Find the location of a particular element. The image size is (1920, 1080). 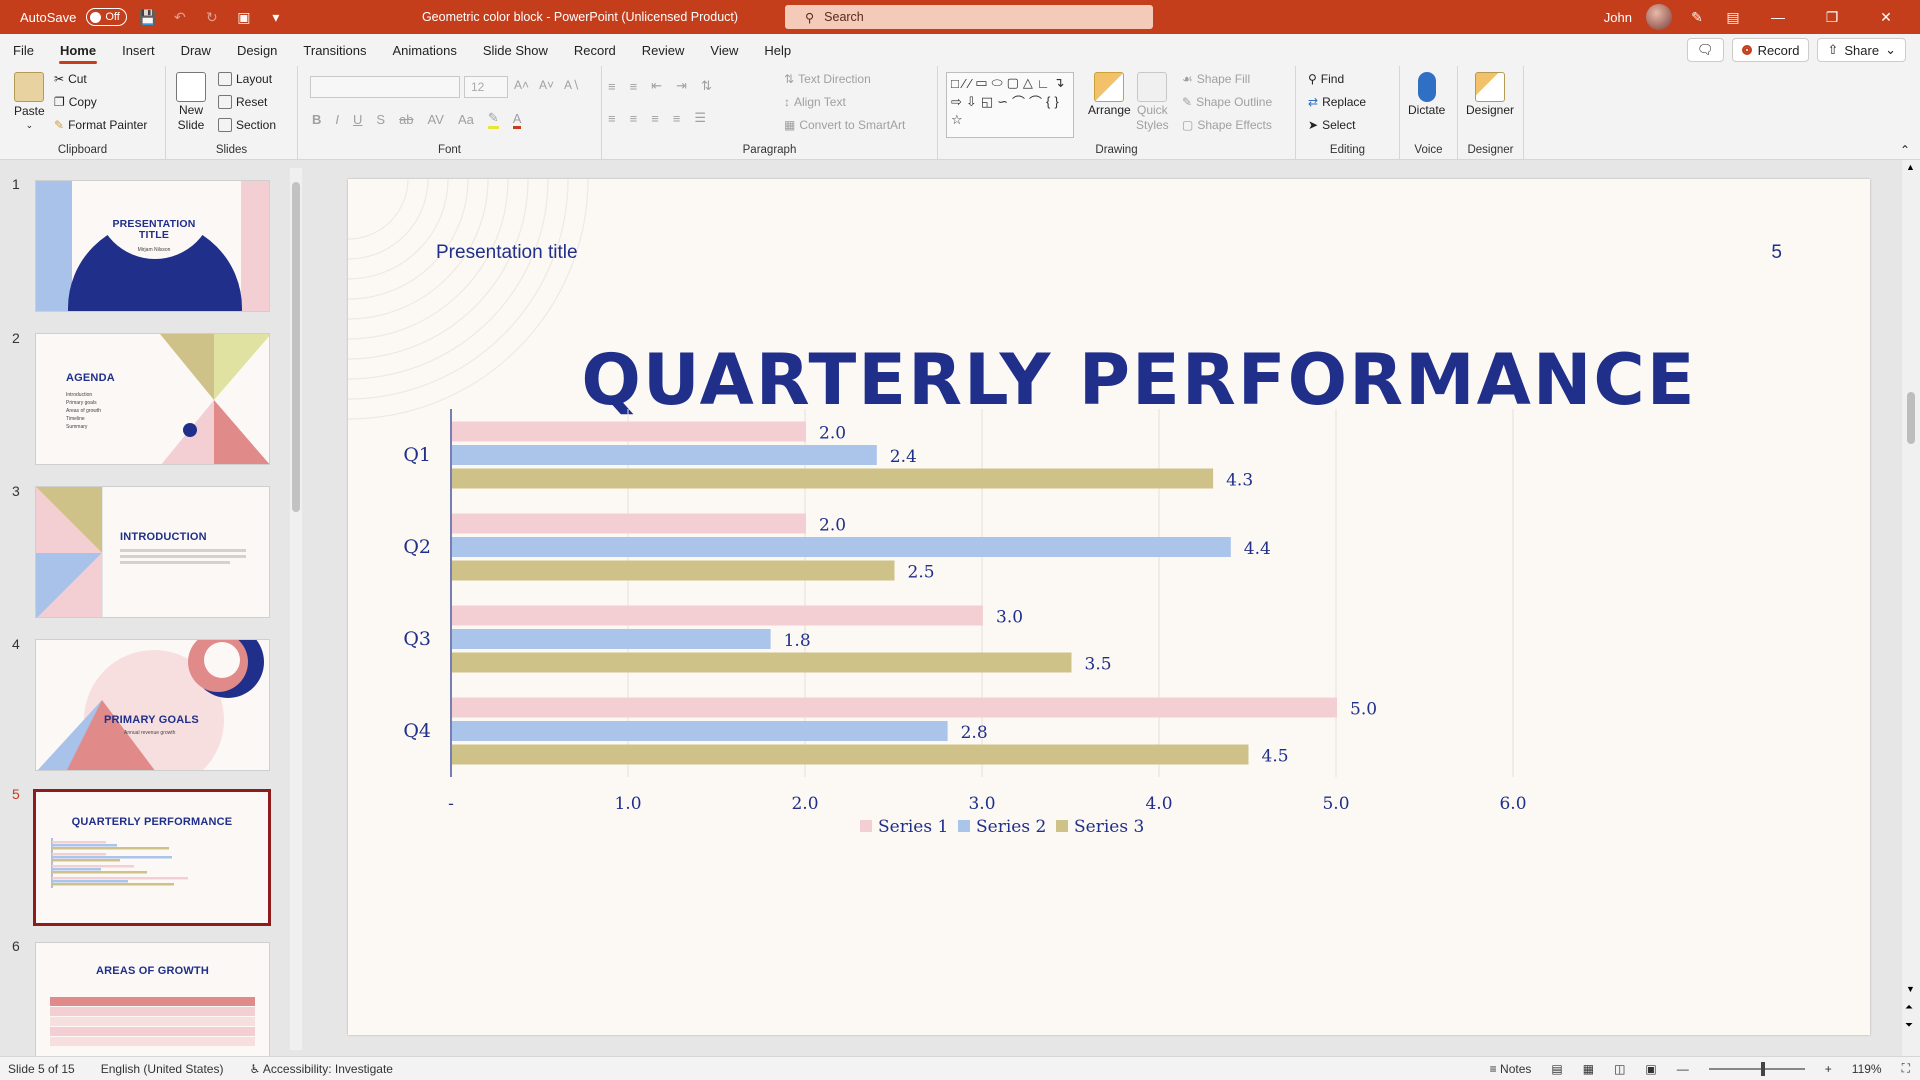

slide-thumbnail-6: AREAS OF GROWTH is located at coordinates (152, 999).